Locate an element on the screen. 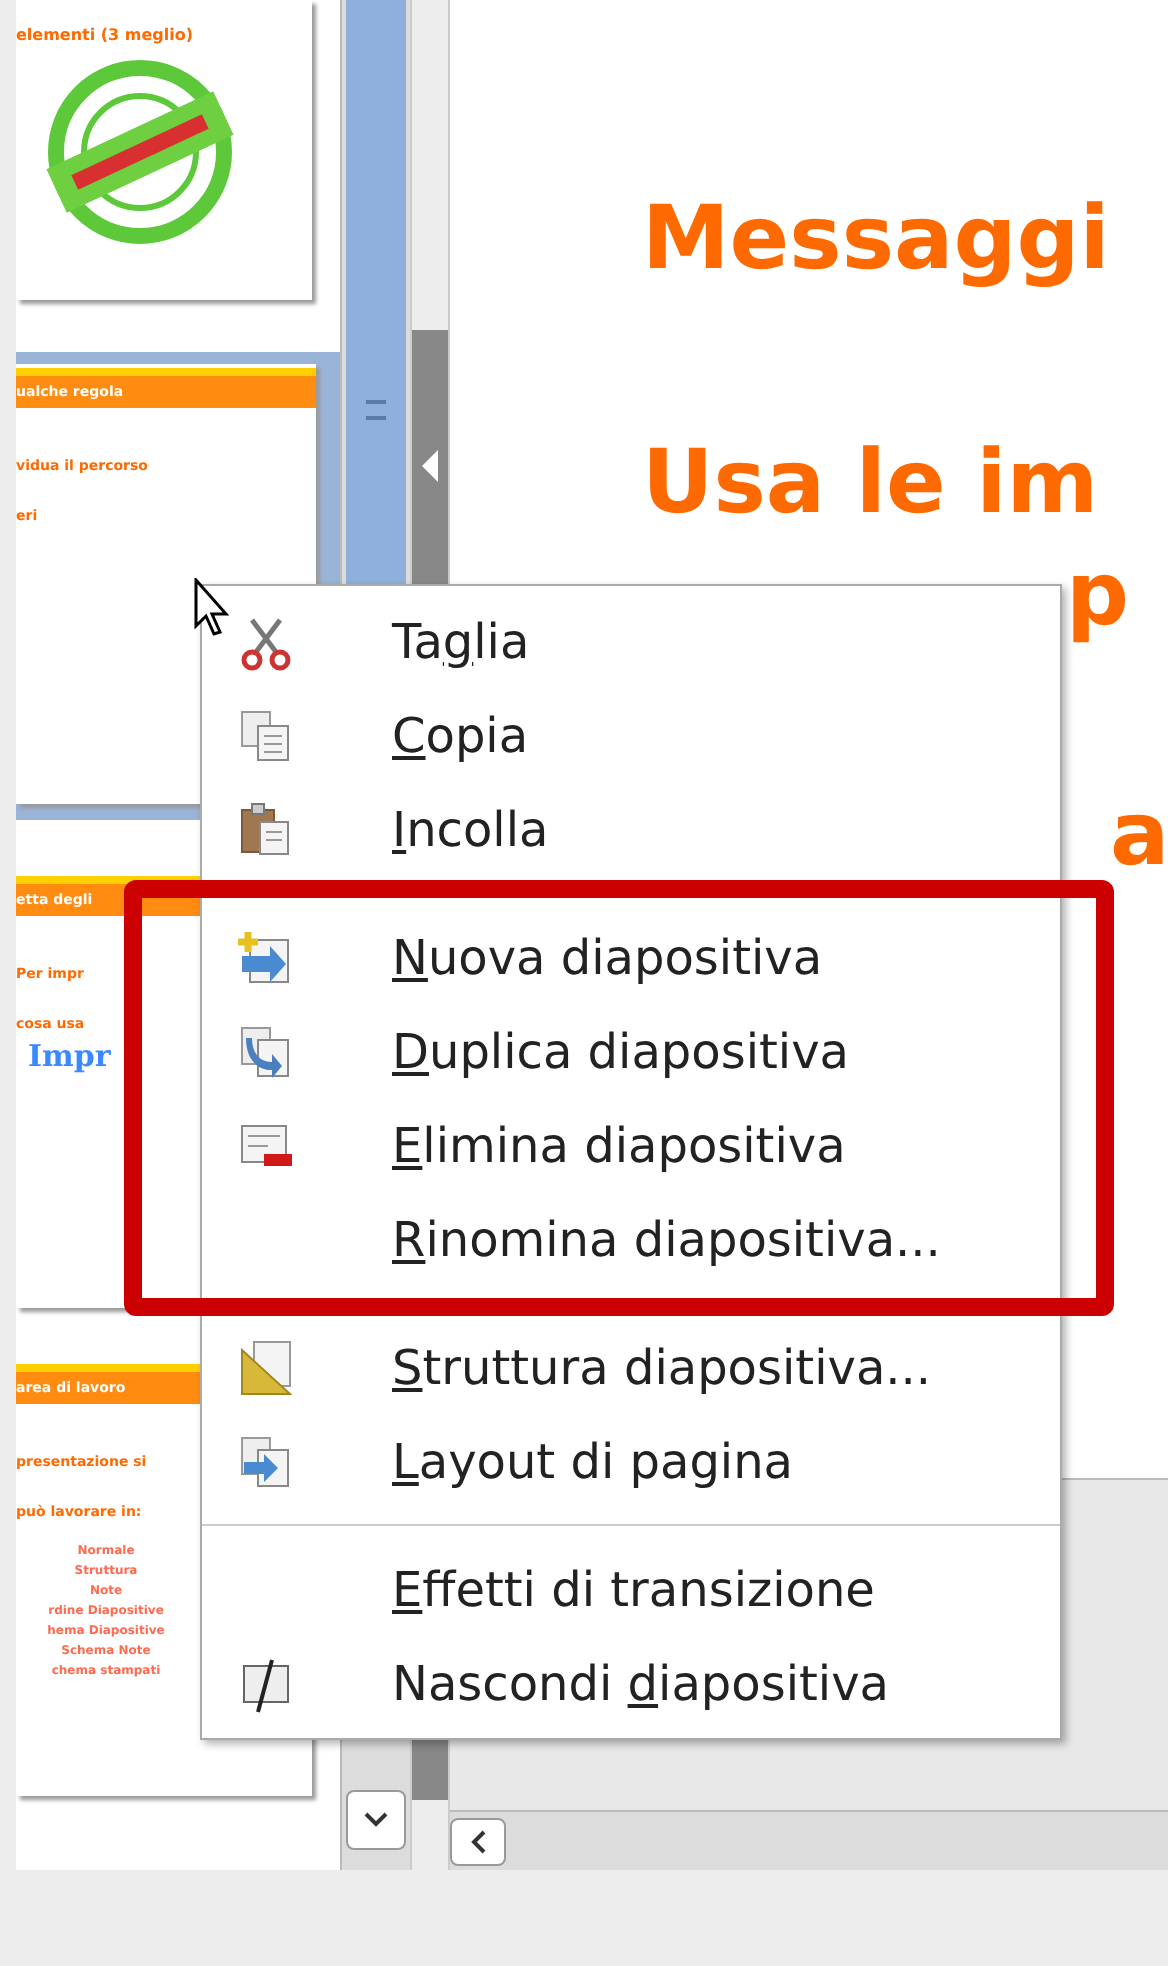 This screenshot has width=1168, height=1966. horizontal-scrollbar is located at coordinates (809, 1840).